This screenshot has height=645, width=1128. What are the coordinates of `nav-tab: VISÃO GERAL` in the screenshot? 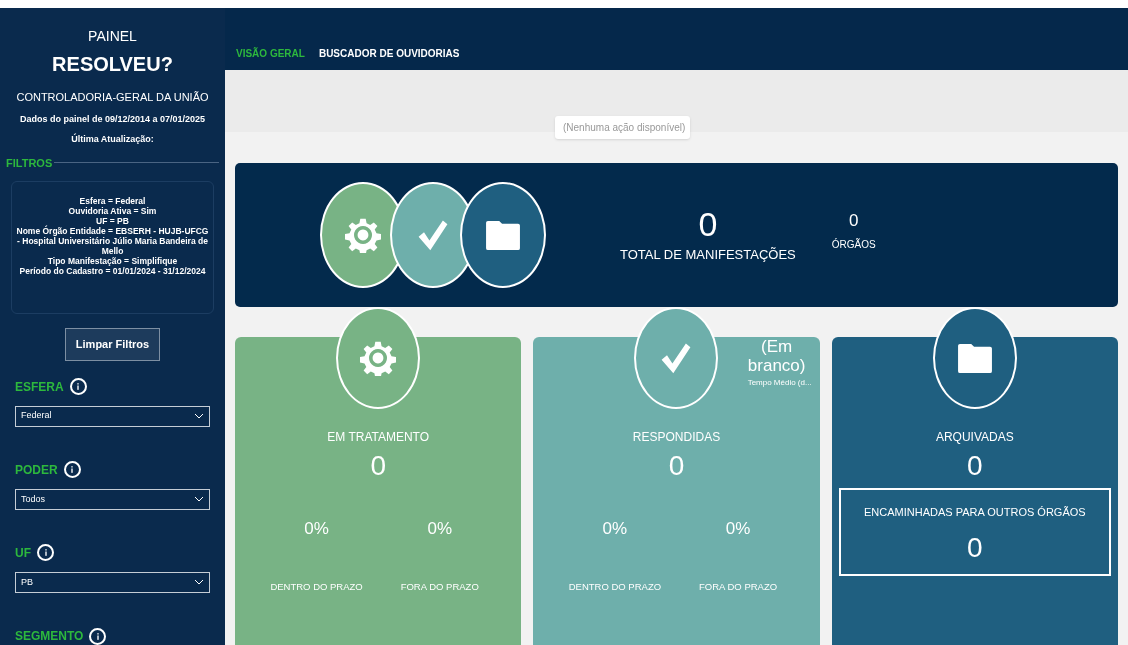 It's located at (270, 53).